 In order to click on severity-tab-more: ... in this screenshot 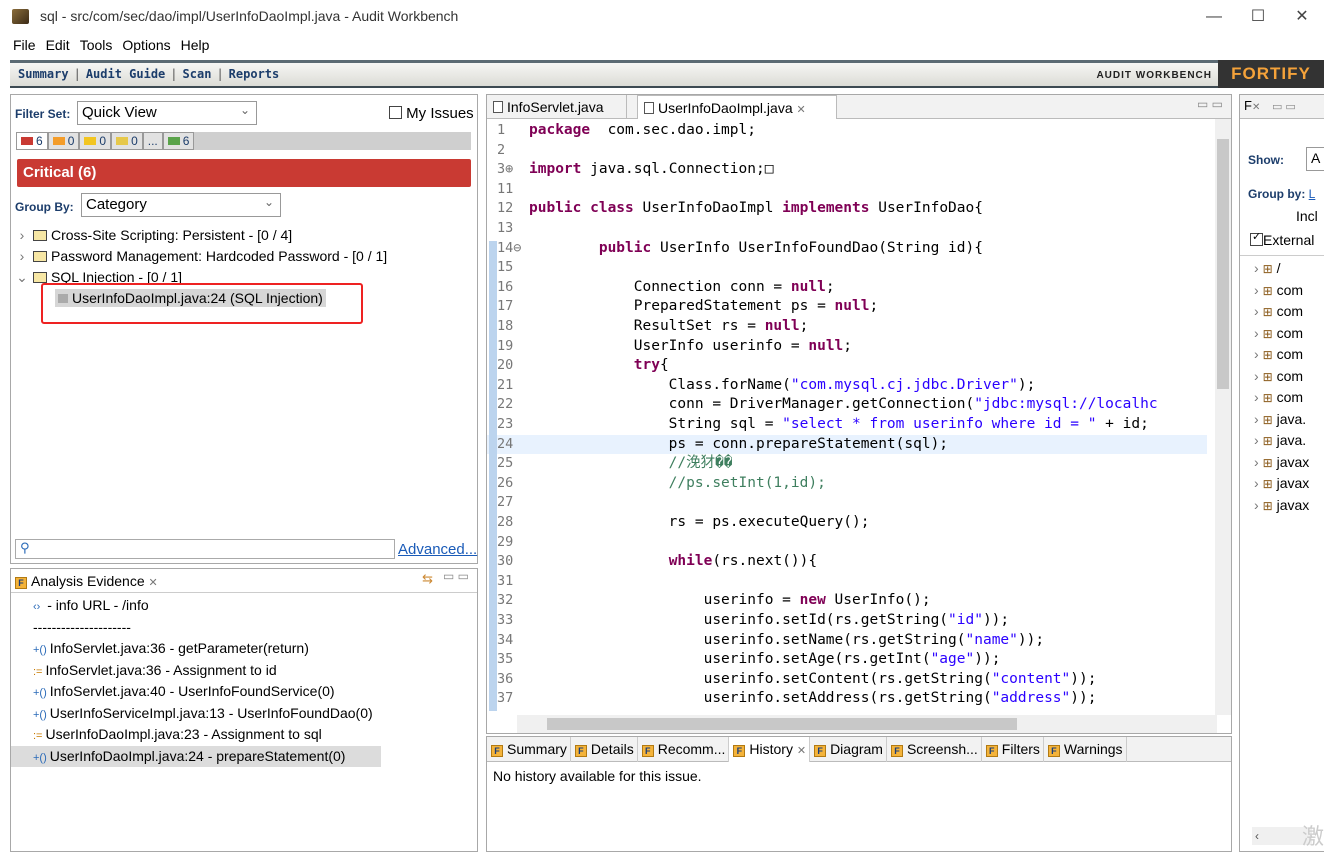, I will do `click(152, 141)`.